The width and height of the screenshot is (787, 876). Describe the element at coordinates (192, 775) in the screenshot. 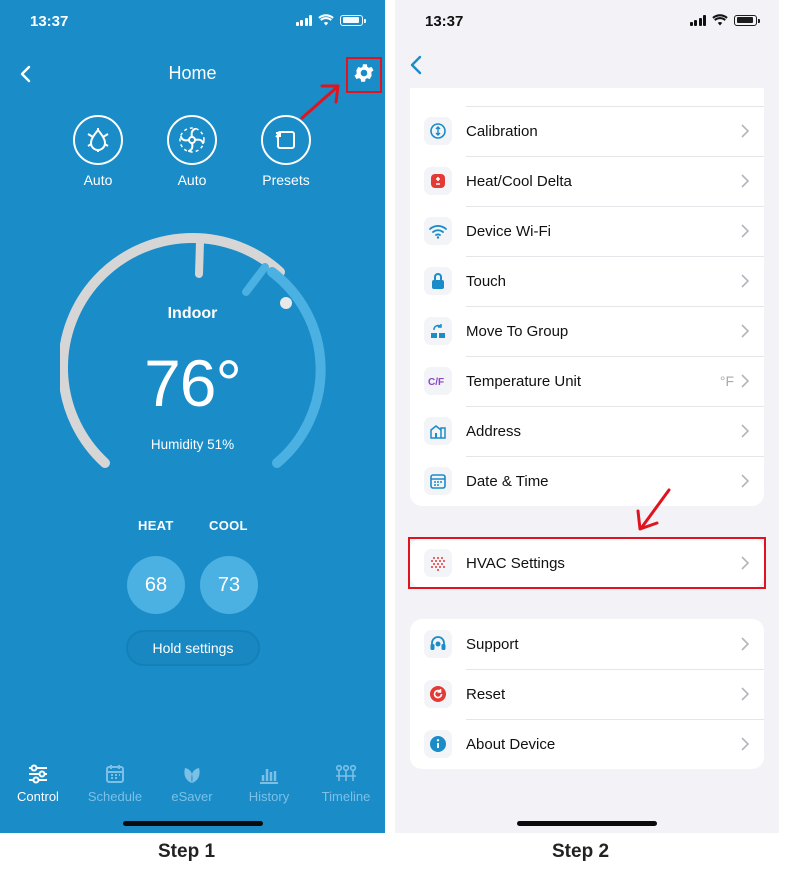

I see `leaf-icon` at that location.